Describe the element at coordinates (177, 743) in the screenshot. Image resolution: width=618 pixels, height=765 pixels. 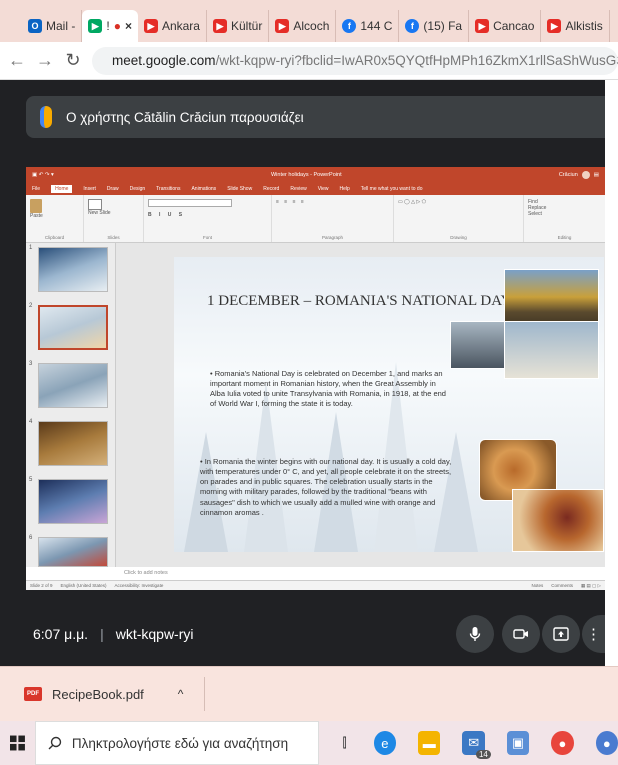
I see `taskbar-search: Πληκτρολογήστε εδώ για αναζήτηση` at that location.